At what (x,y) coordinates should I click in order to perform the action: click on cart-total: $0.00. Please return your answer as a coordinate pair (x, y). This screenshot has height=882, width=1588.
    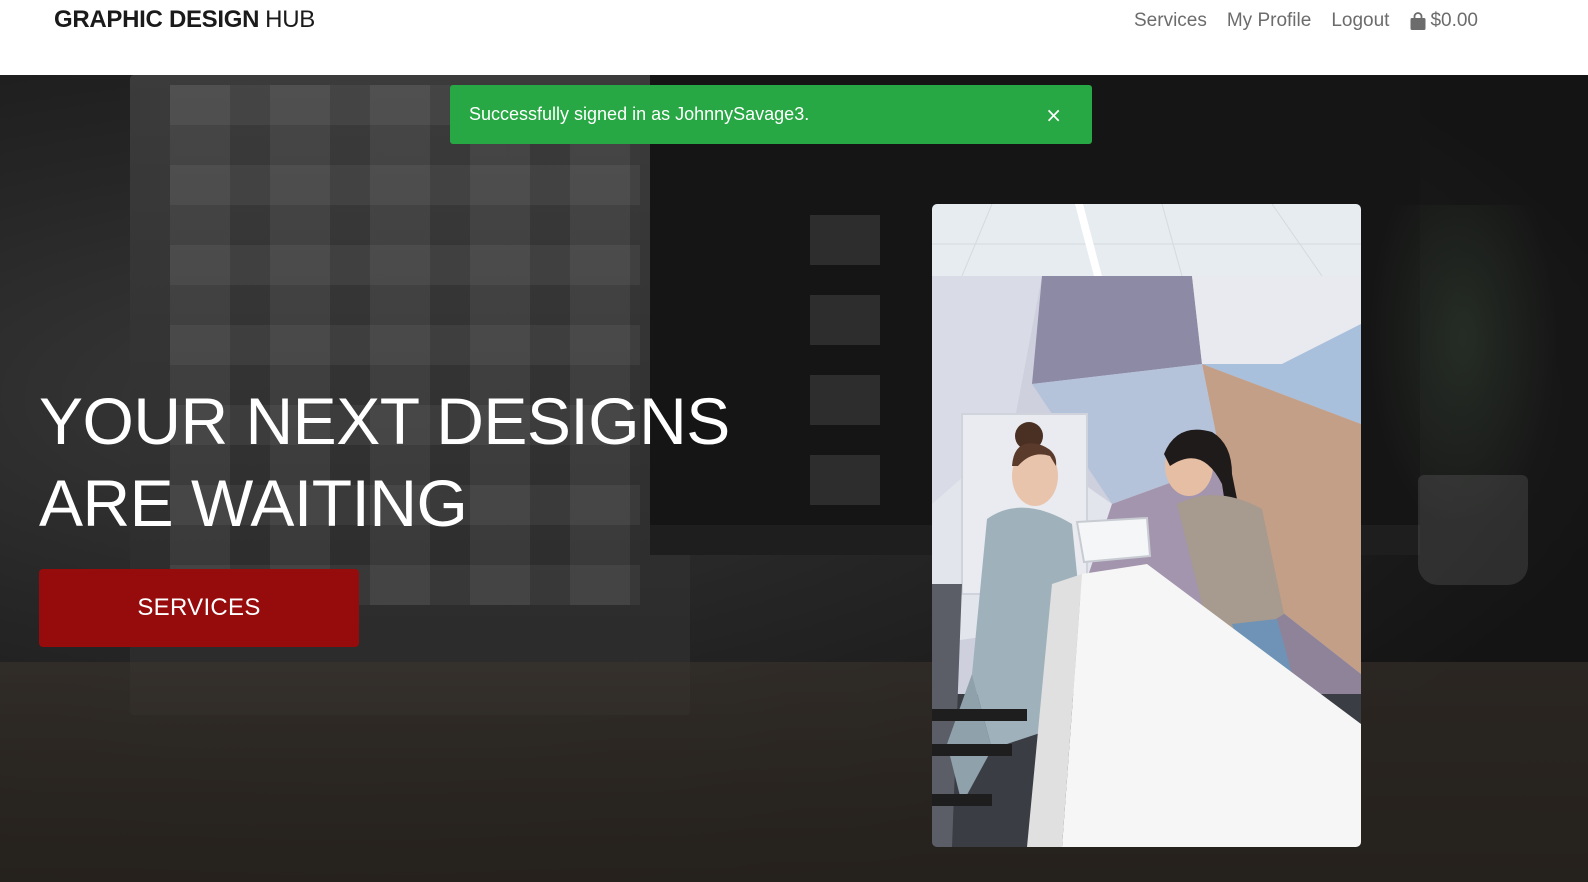
    Looking at the image, I should click on (1454, 20).